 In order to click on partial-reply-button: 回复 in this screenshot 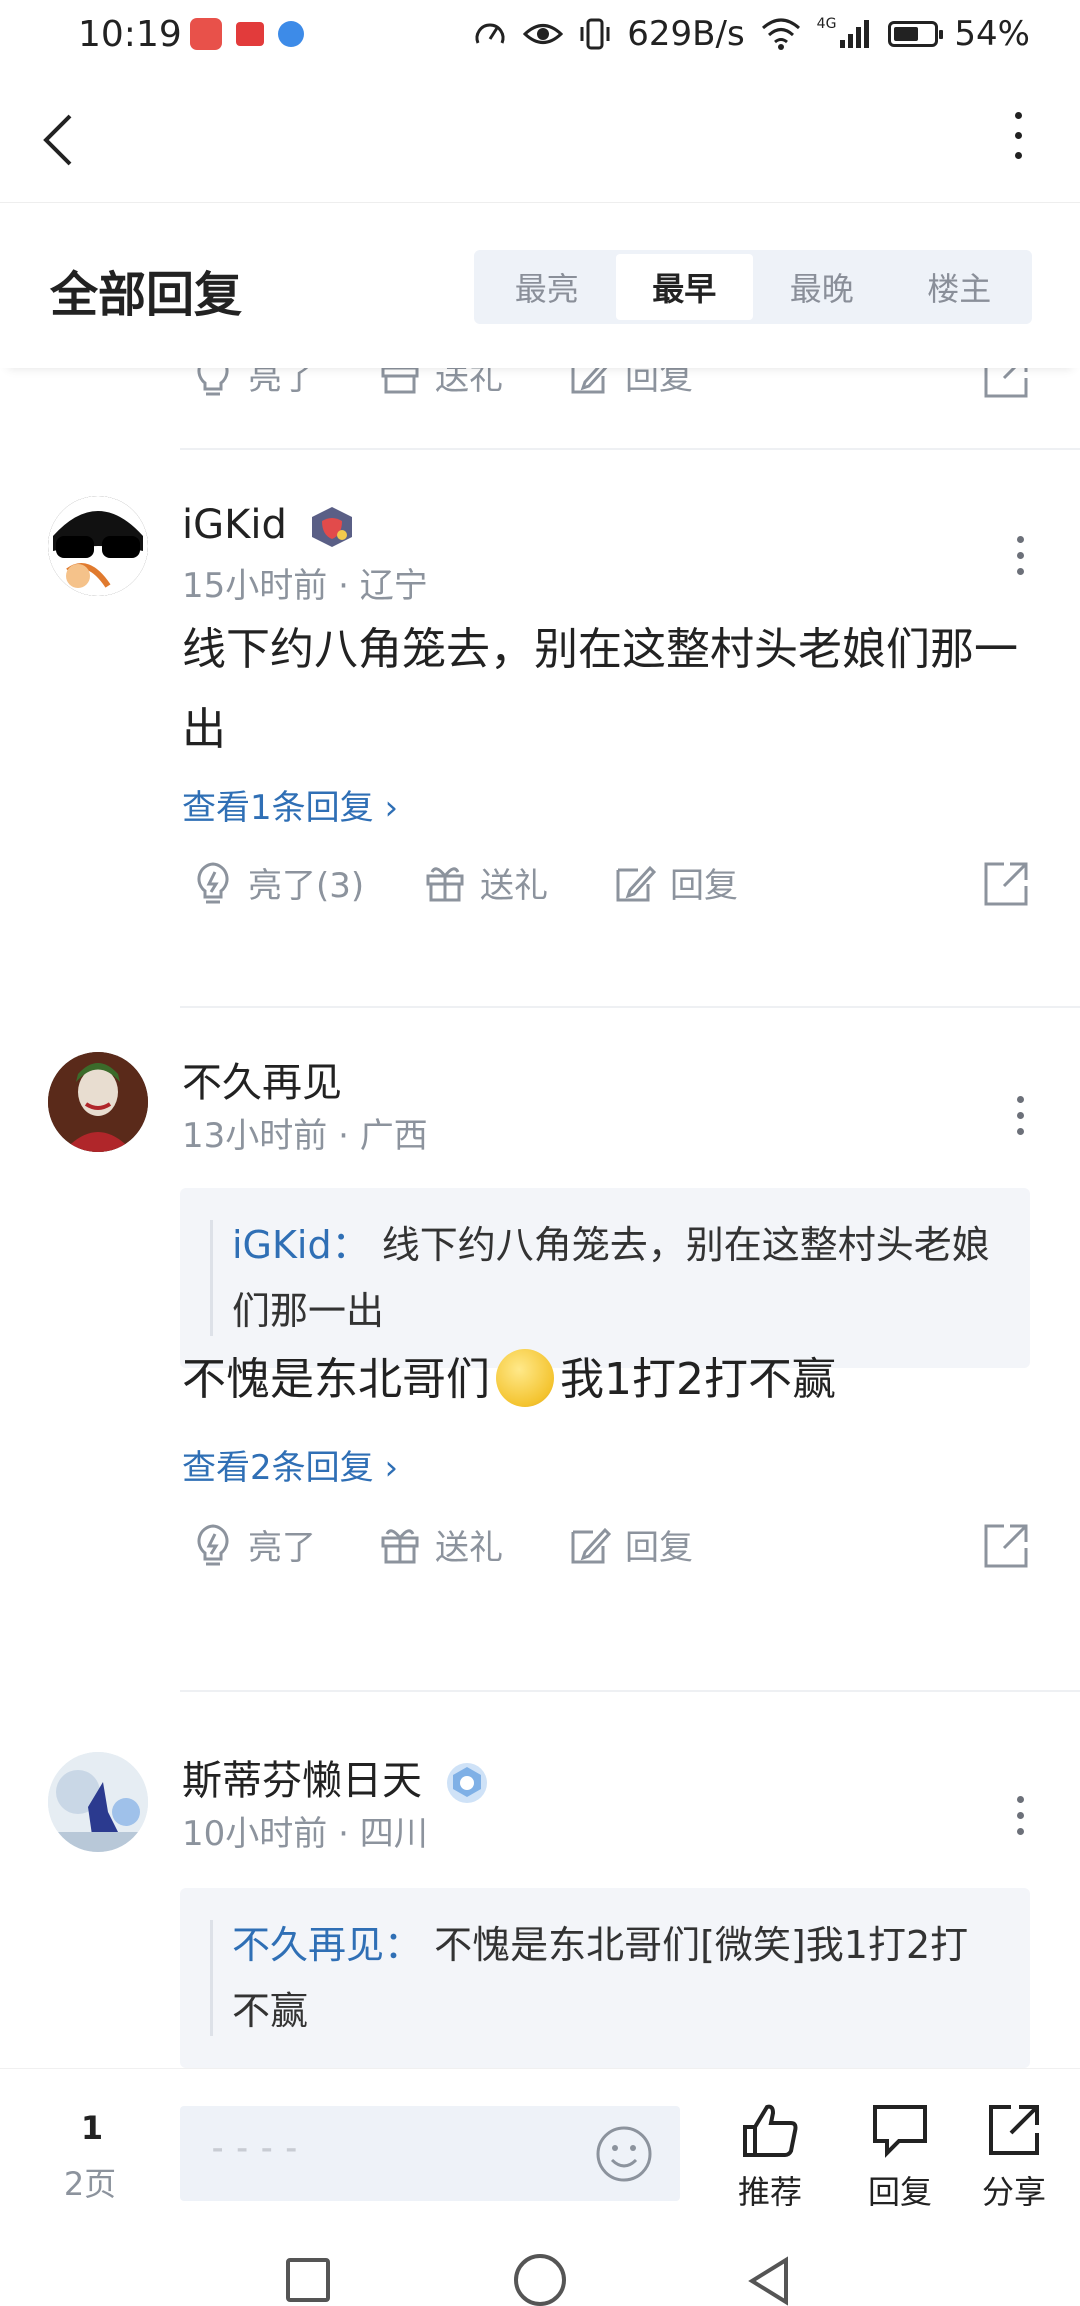, I will do `click(630, 383)`.